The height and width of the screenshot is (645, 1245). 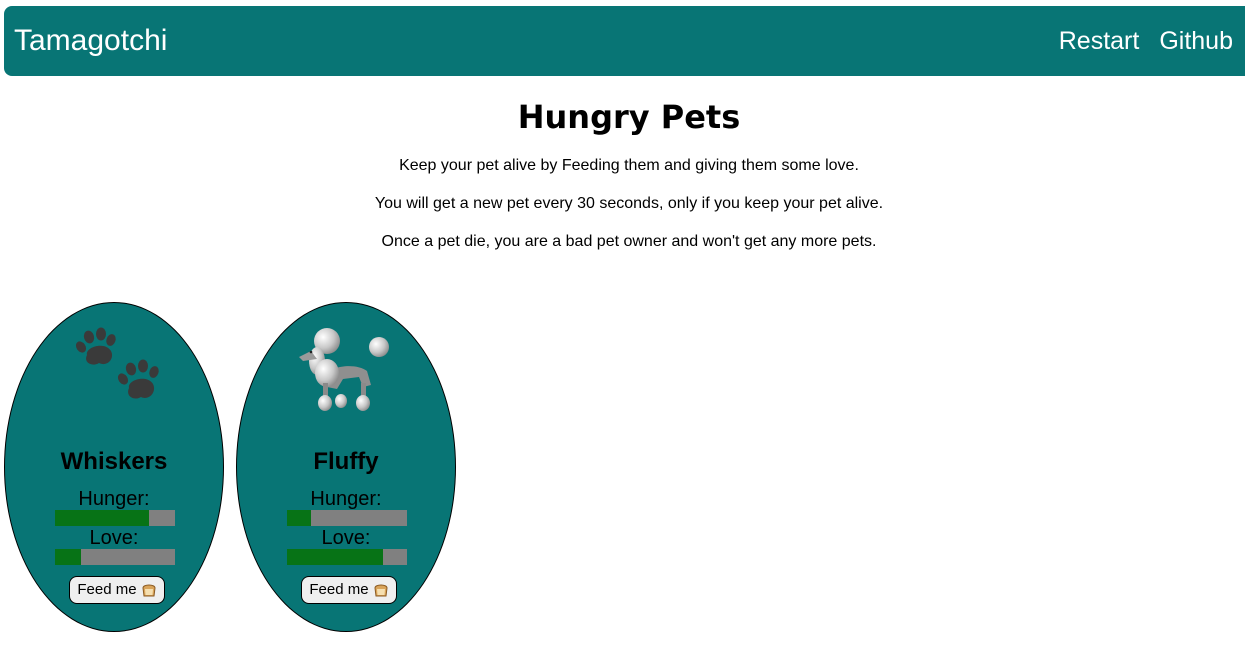 I want to click on paw-prints-icon, so click(x=117, y=363).